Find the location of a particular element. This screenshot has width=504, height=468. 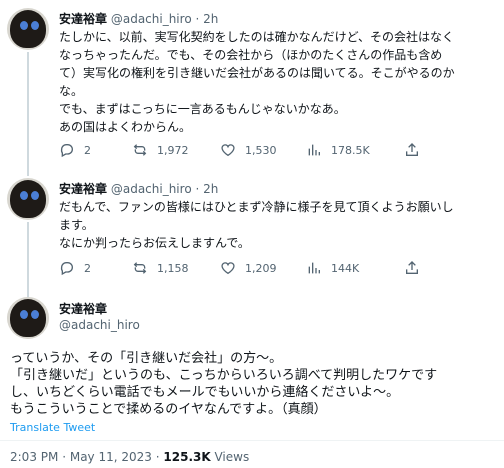

post-date: May 11, 2023 is located at coordinates (111, 457).